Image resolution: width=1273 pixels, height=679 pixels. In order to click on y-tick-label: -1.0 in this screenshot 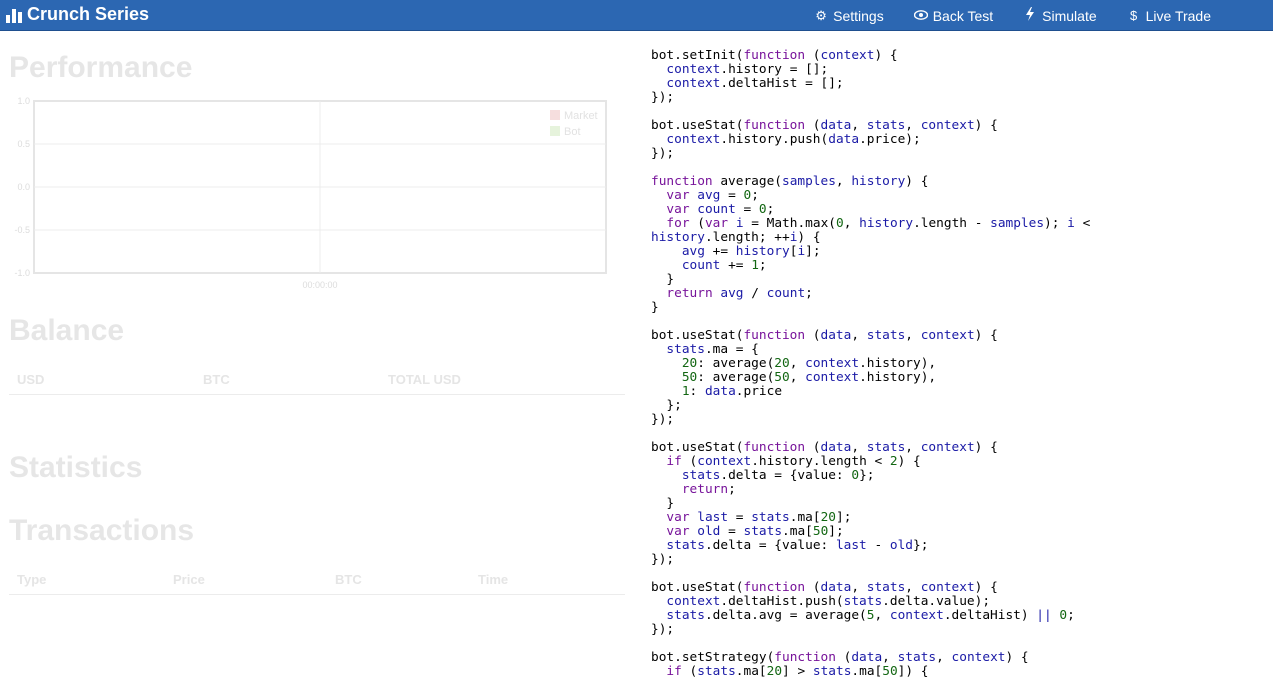, I will do `click(22, 273)`.